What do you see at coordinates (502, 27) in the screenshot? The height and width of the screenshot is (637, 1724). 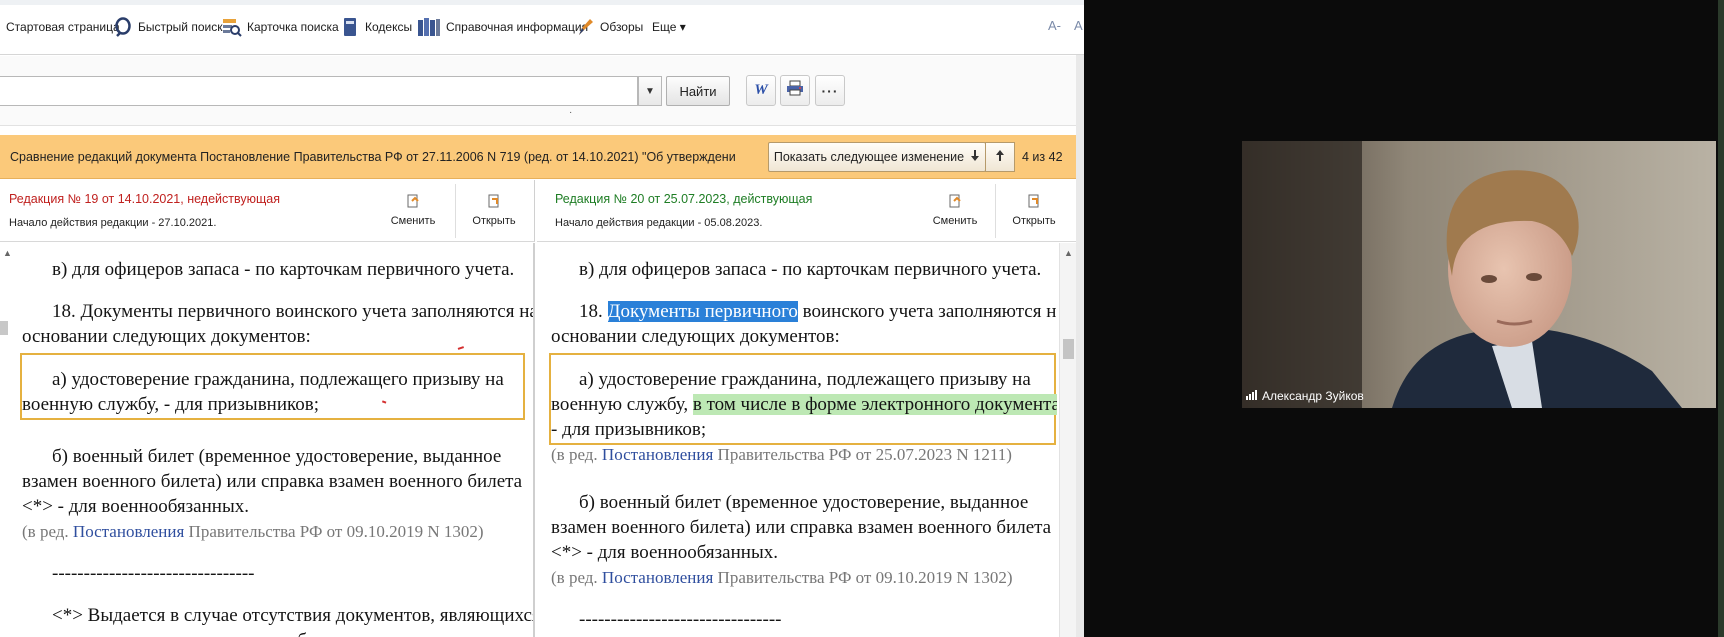 I see `toolbar-reference-info: Справочная информация` at bounding box center [502, 27].